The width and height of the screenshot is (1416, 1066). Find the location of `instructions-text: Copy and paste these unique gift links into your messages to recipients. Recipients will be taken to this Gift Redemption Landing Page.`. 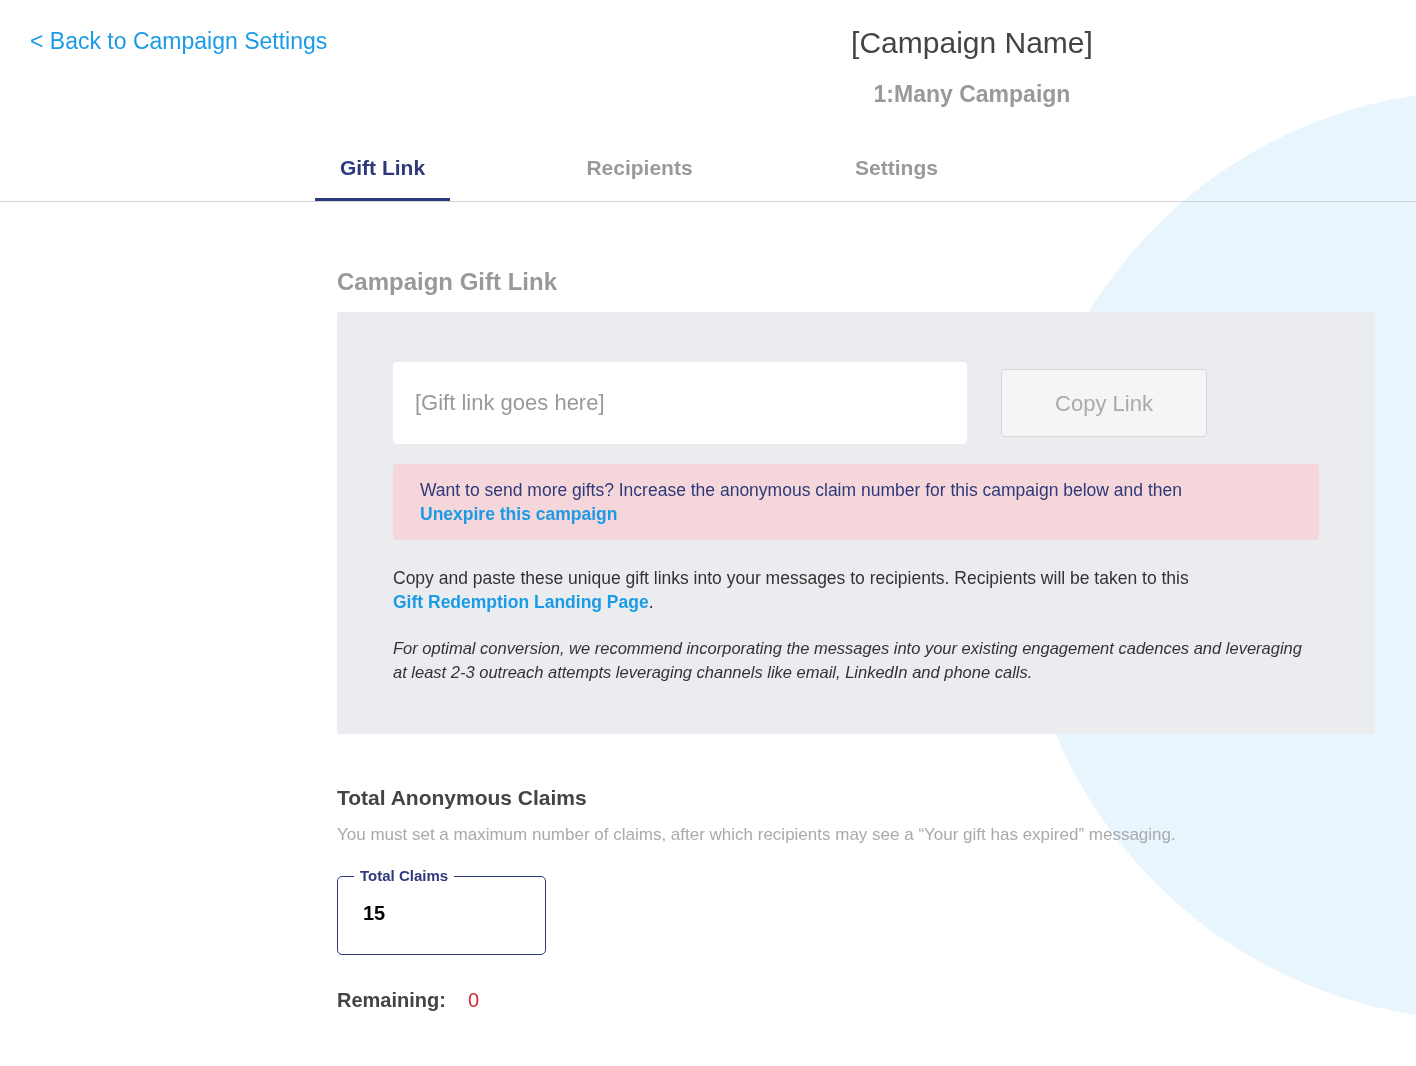

instructions-text: Copy and paste these unique gift links into your messages to recipients. Recipients will be taken to this Gift Redemption Landing Page. is located at coordinates (791, 590).